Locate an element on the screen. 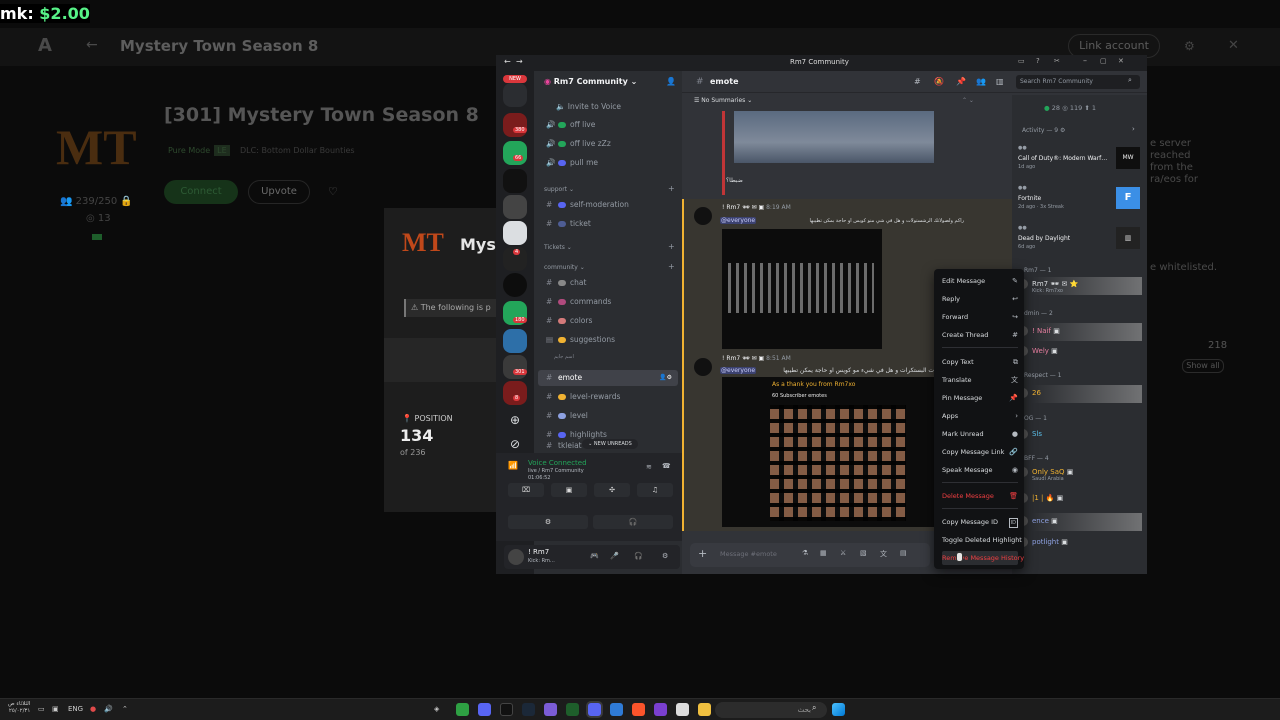  gear-icon: ⚙ is located at coordinates (1189, 46).